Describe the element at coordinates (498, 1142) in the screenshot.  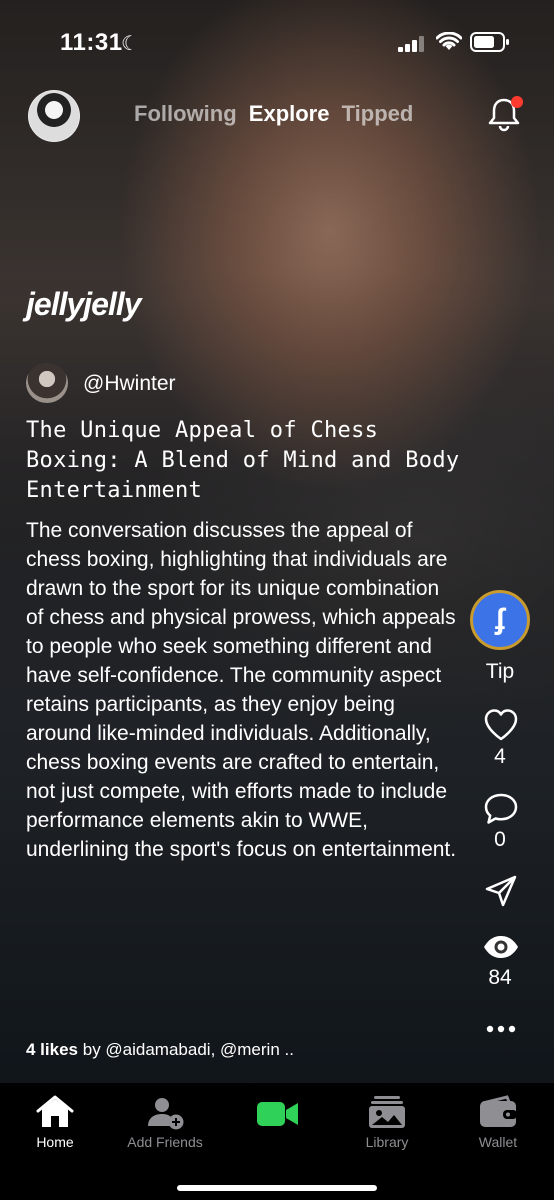
I see `tab-wallet-label: Wallet` at that location.